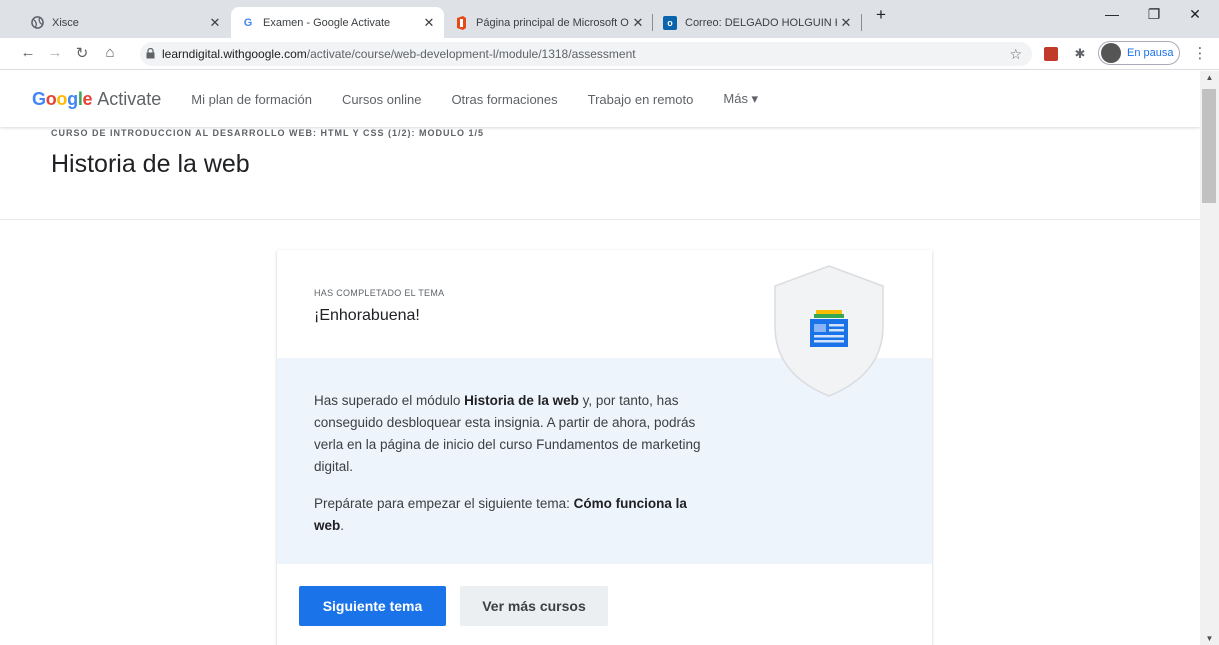 The image size is (1219, 645). I want to click on scrollbar-thumb, so click(1209, 146).